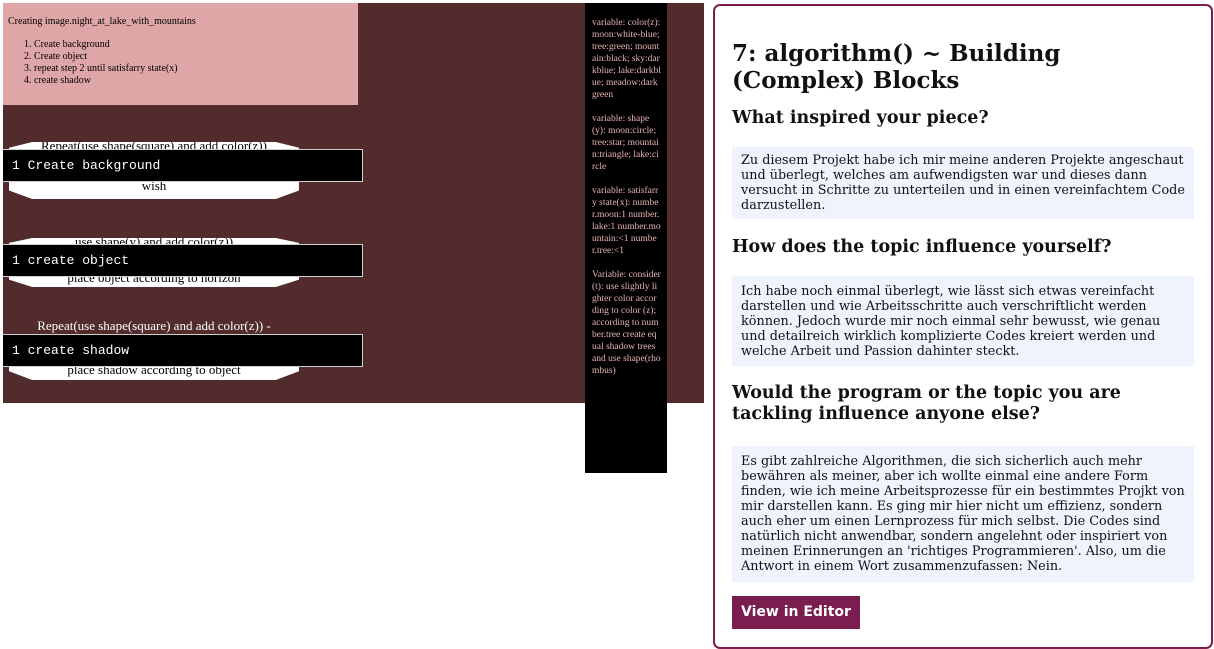 The width and height of the screenshot is (1214, 649). What do you see at coordinates (183, 350) in the screenshot?
I see `code-line-shadow: 1 create shadow` at bounding box center [183, 350].